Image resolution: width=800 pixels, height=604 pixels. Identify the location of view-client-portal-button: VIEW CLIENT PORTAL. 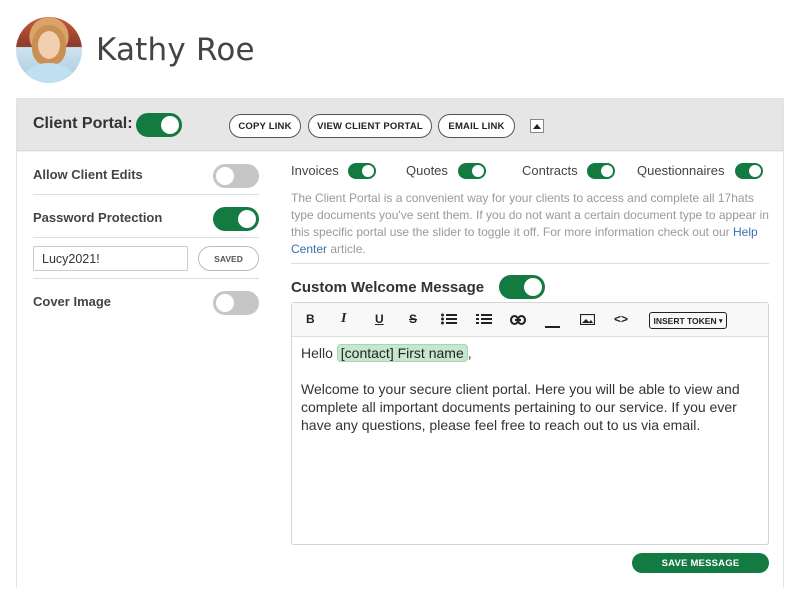
(370, 126).